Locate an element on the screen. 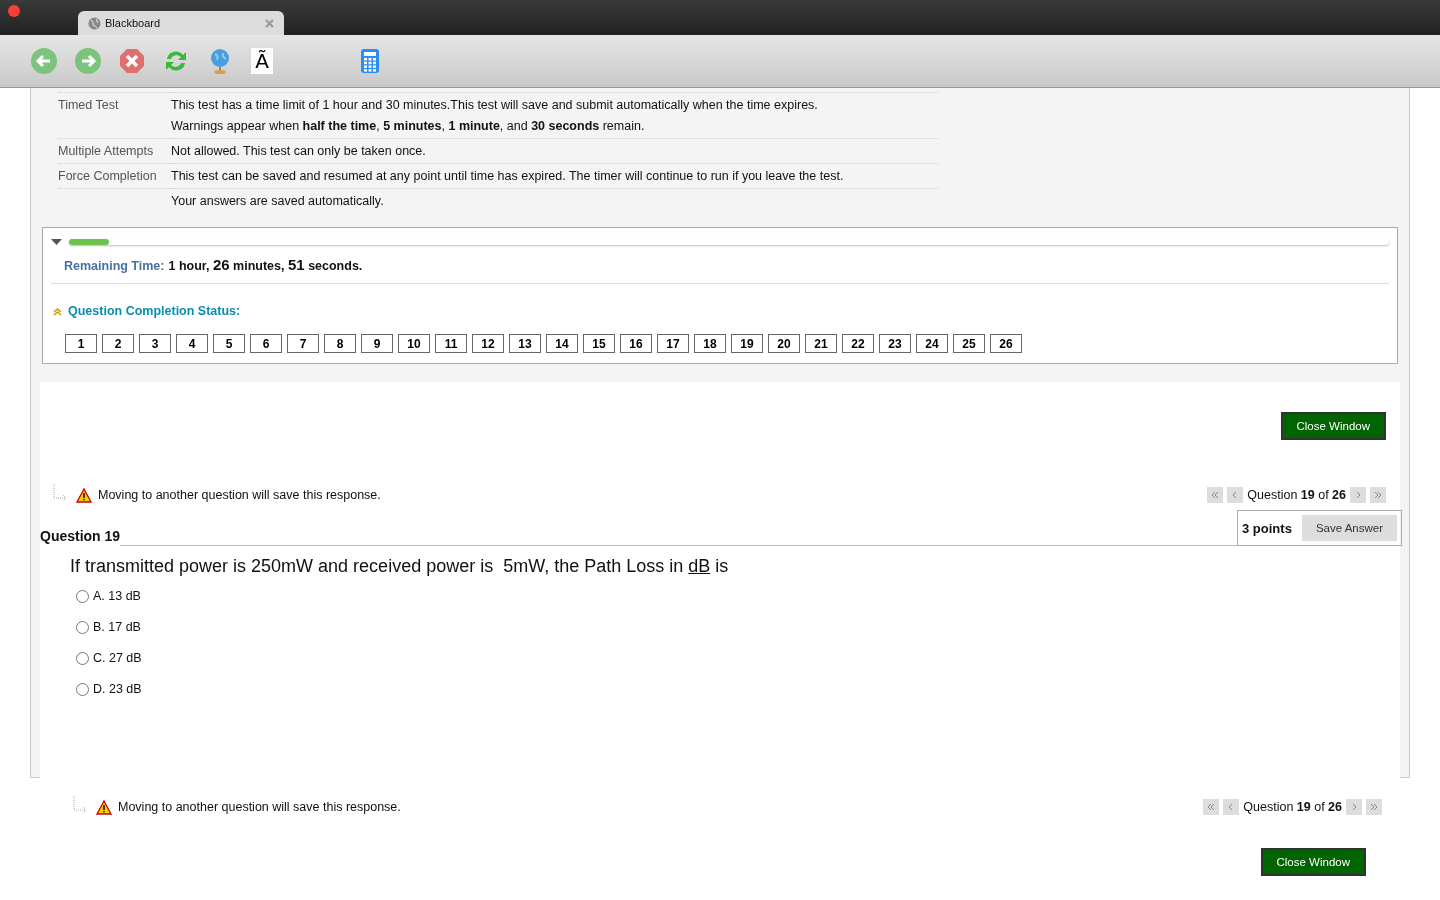  stop-icon is located at coordinates (132, 61).